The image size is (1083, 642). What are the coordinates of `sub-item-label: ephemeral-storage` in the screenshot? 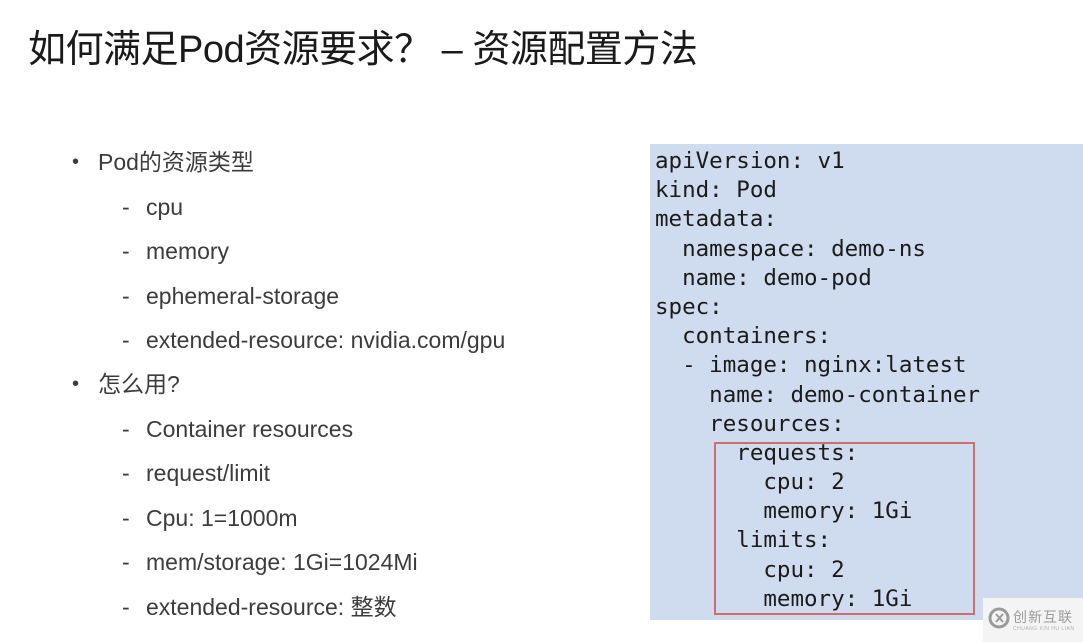 It's located at (243, 295).